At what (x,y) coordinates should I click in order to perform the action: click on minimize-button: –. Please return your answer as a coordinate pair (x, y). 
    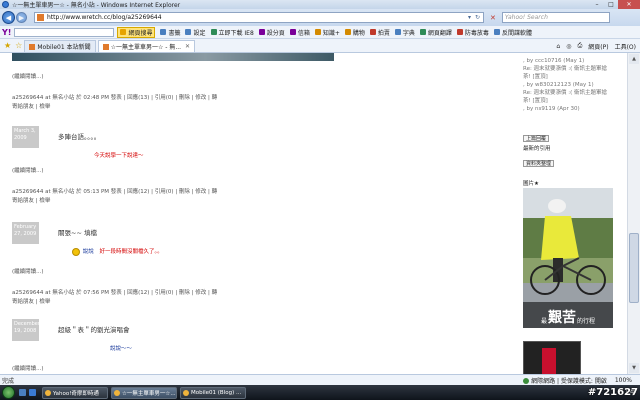
    Looking at the image, I should click on (597, 4).